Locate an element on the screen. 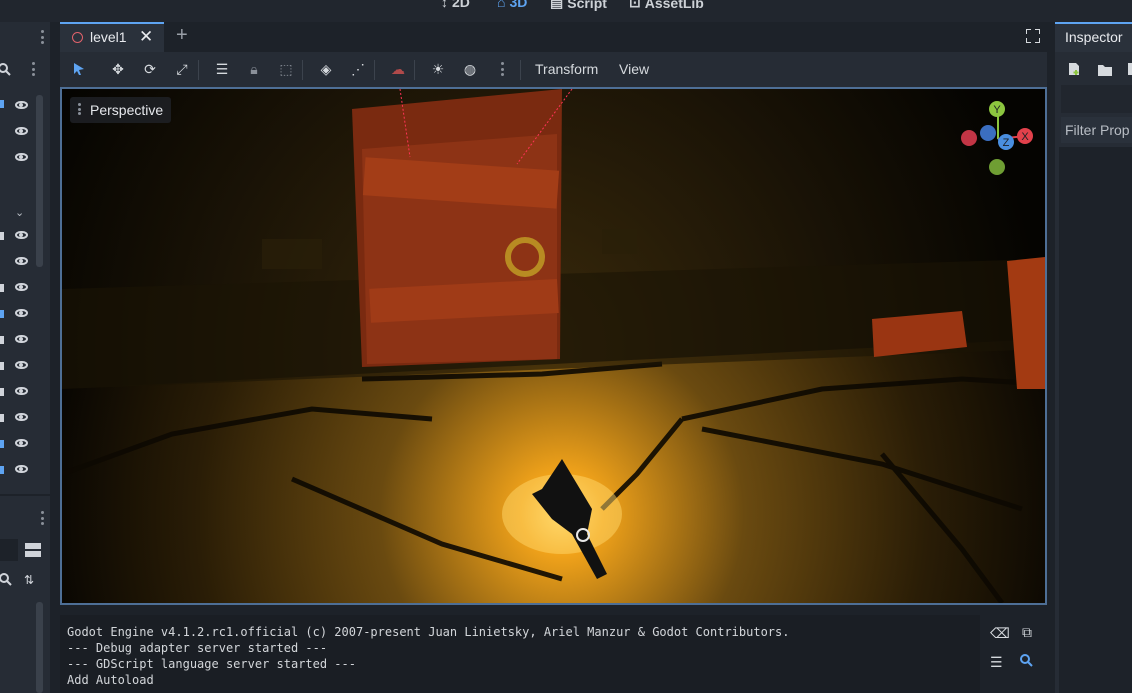  list-select-icon: ☰ is located at coordinates (222, 69).